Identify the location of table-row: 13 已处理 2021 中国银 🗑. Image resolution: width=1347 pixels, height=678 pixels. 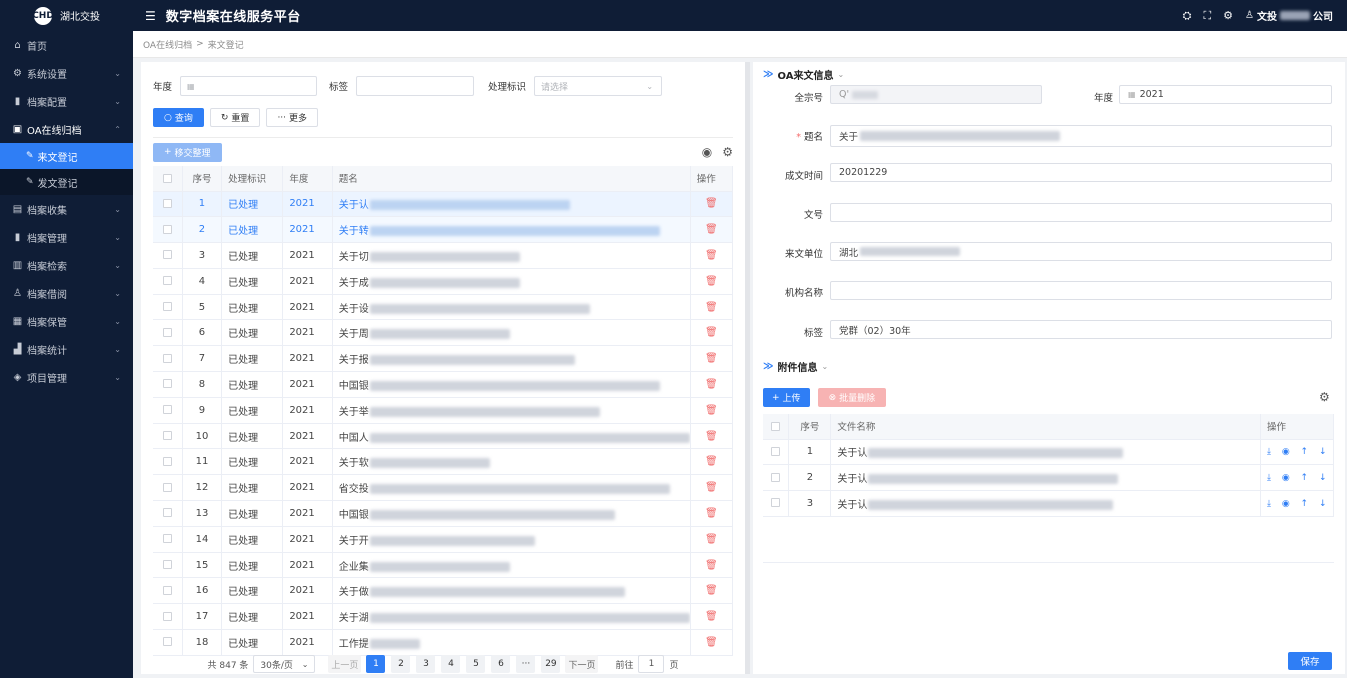
(443, 513).